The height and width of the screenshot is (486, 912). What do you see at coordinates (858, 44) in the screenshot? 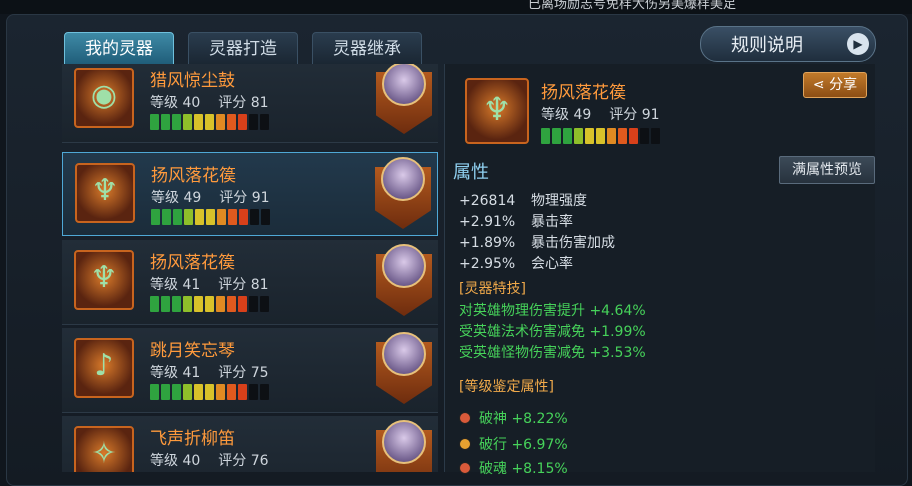
I see `play-arrow-icon: ▶` at bounding box center [858, 44].